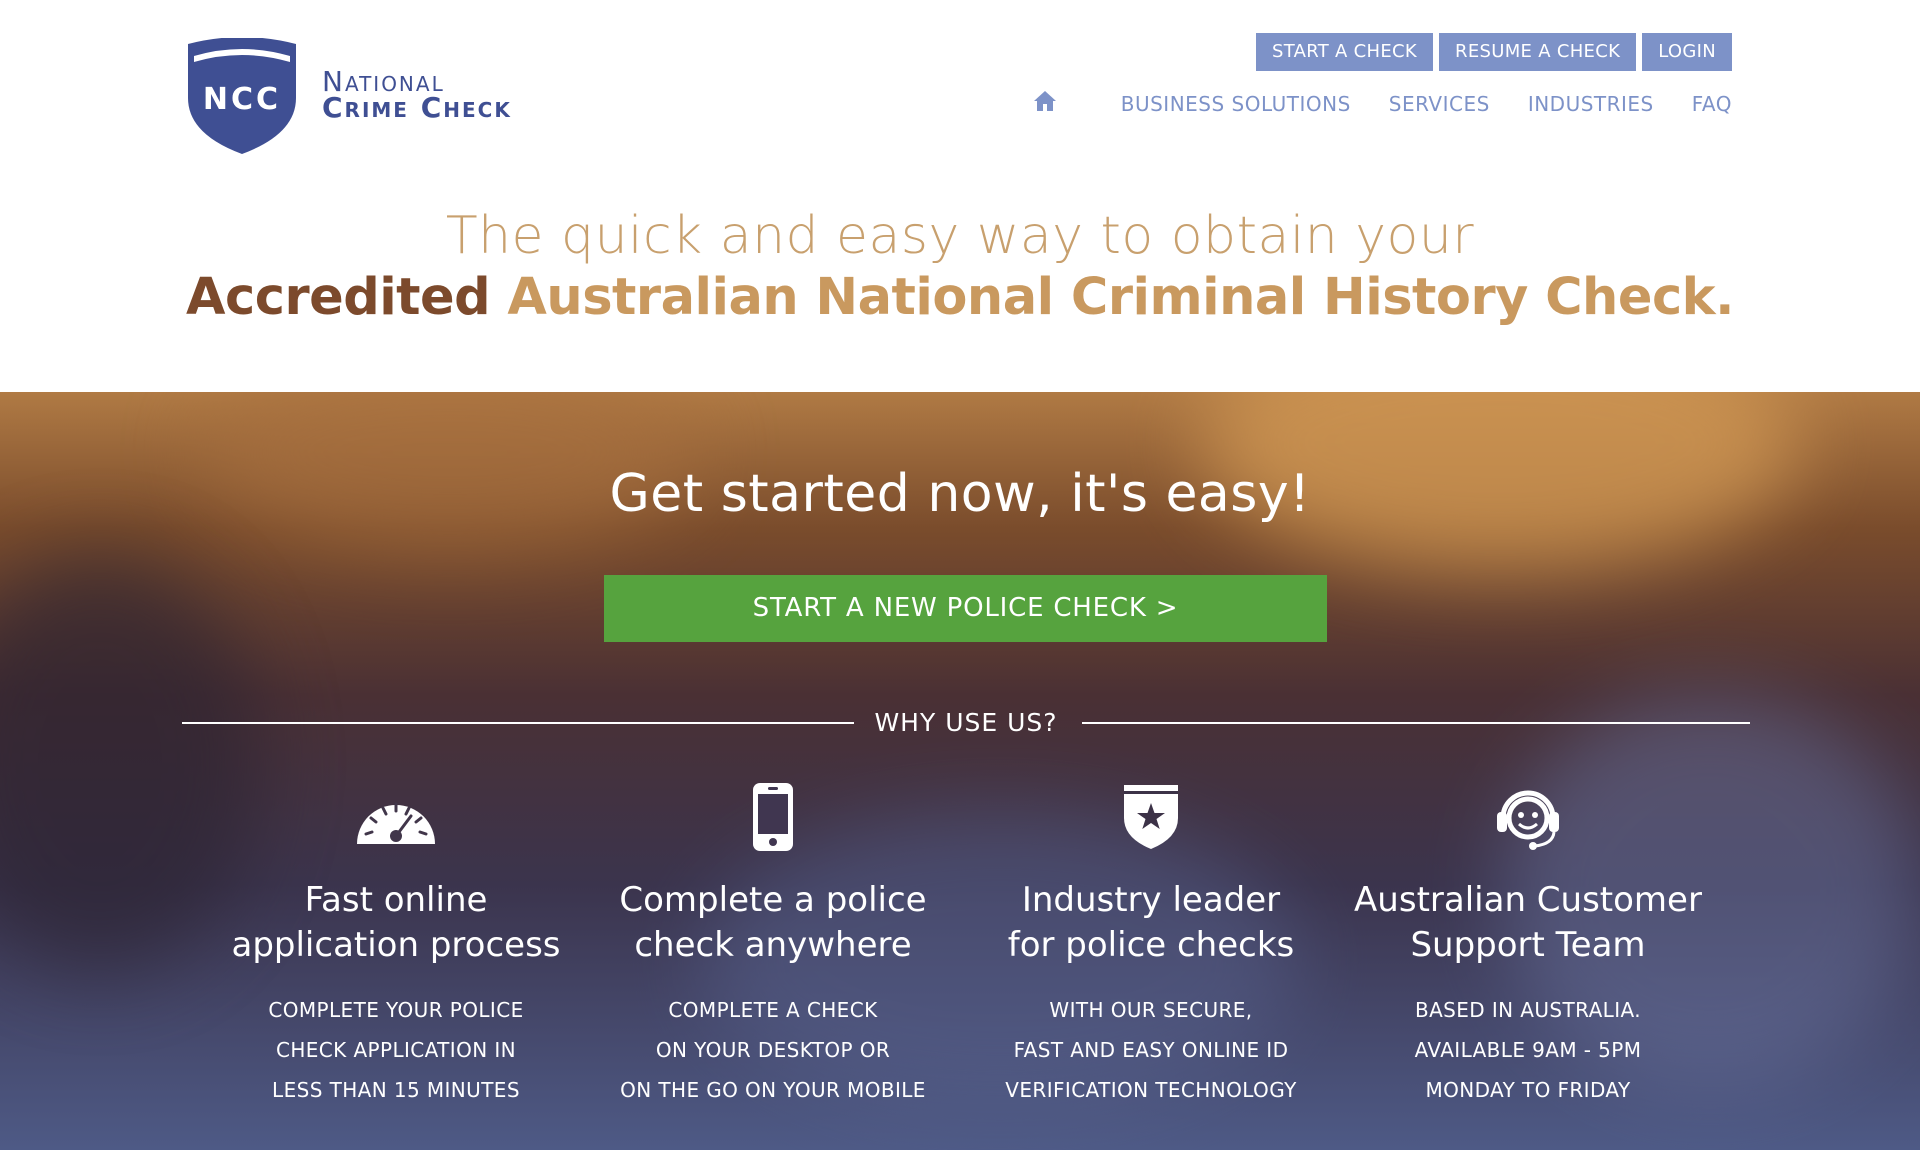 The height and width of the screenshot is (1150, 1920). What do you see at coordinates (773, 1010) in the screenshot?
I see `feature-desc-line: COMPLETE A CHECK` at bounding box center [773, 1010].